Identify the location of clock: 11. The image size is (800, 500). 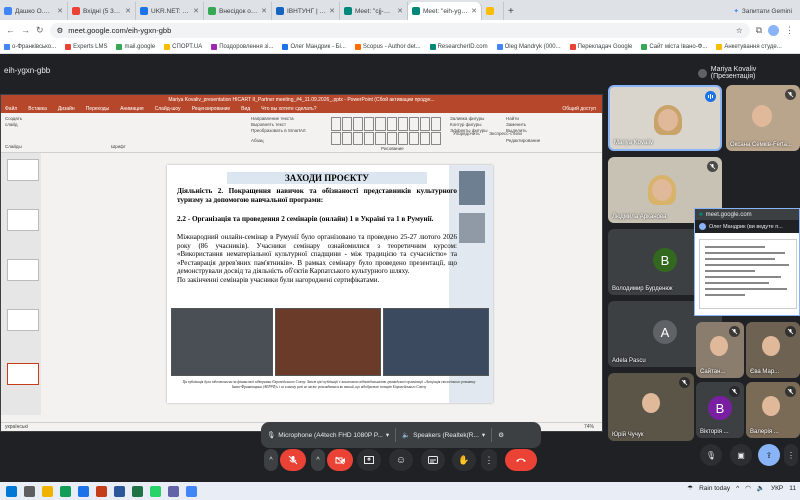
(792, 488).